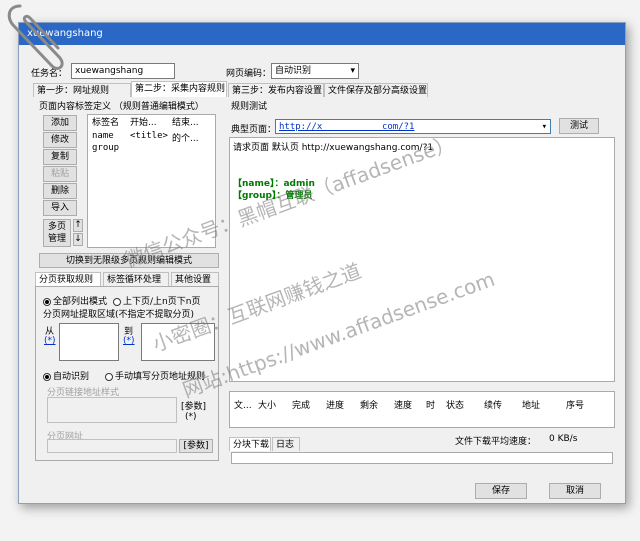  What do you see at coordinates (422, 458) in the screenshot?
I see `download-progress-bar` at bounding box center [422, 458].